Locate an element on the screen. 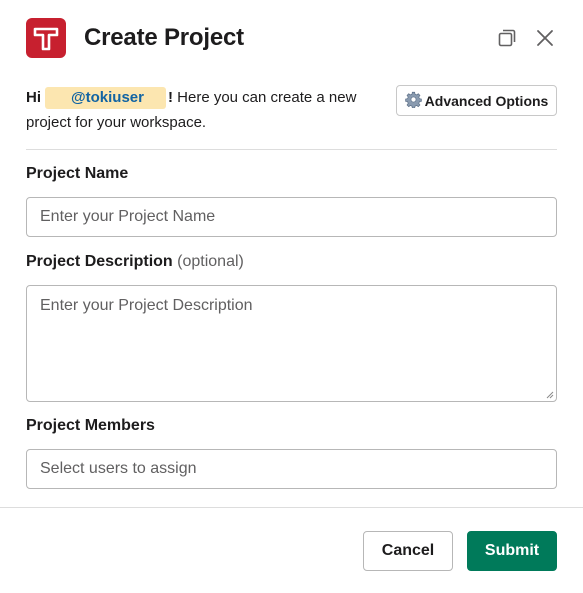  project-name-placeholder: Enter your Project Name is located at coordinates (128, 216).